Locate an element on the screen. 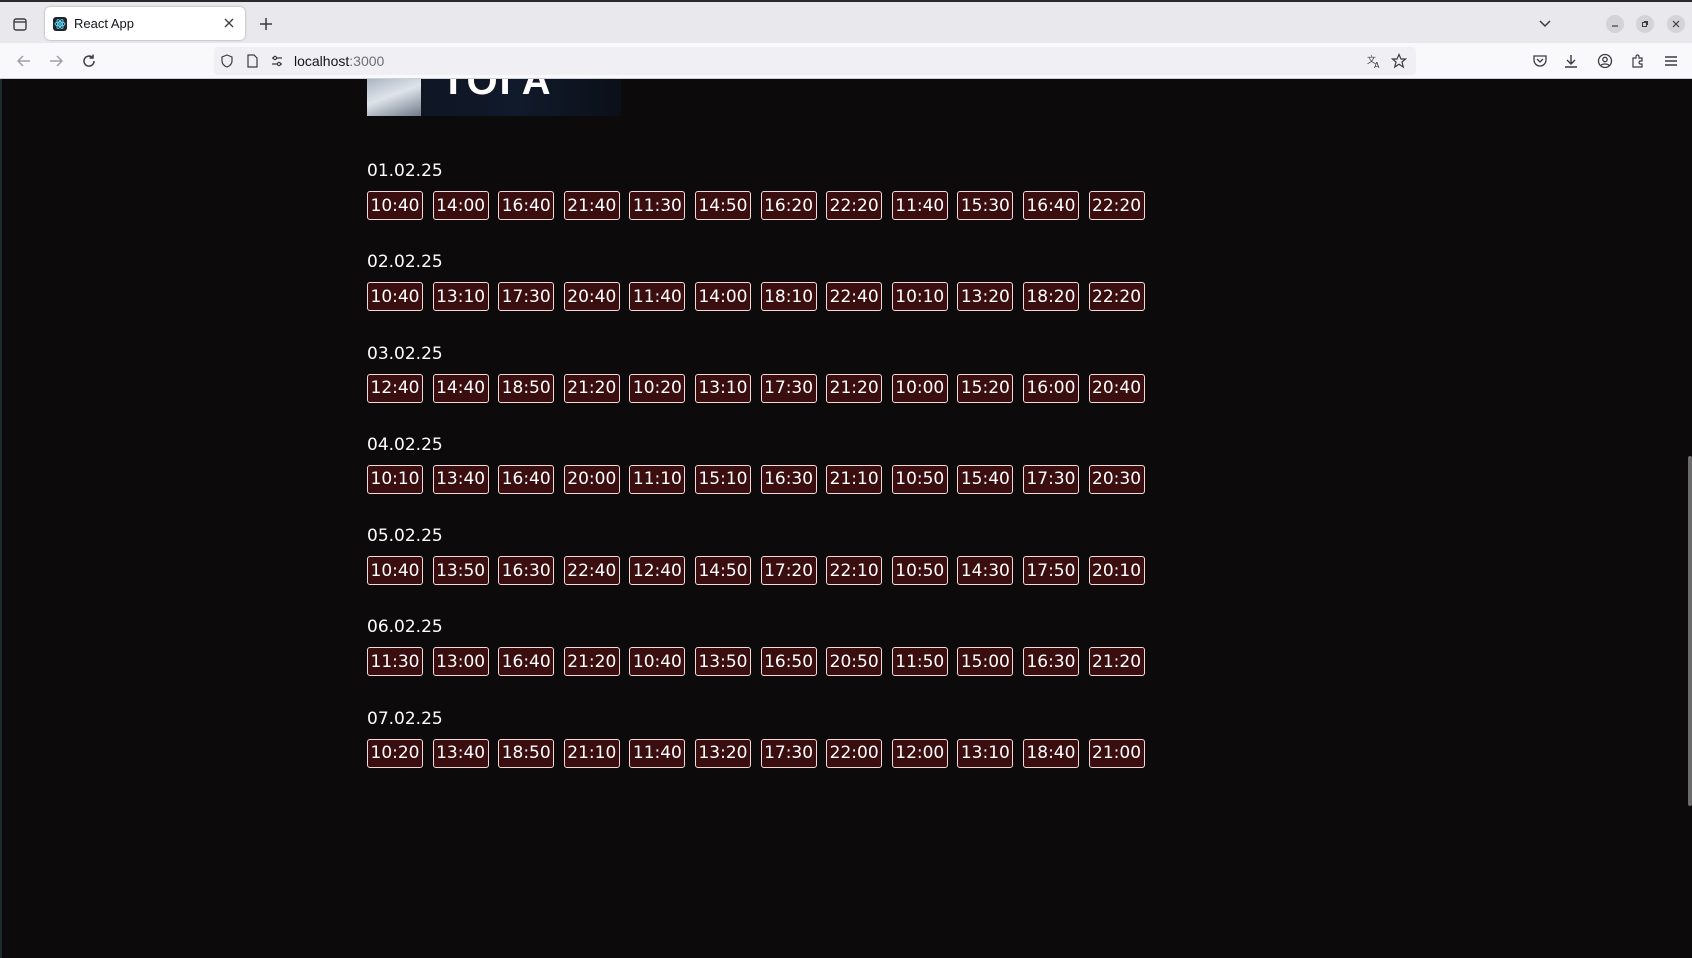 This screenshot has height=958, width=1692. showtime-button: 10:00 is located at coordinates (919, 388).